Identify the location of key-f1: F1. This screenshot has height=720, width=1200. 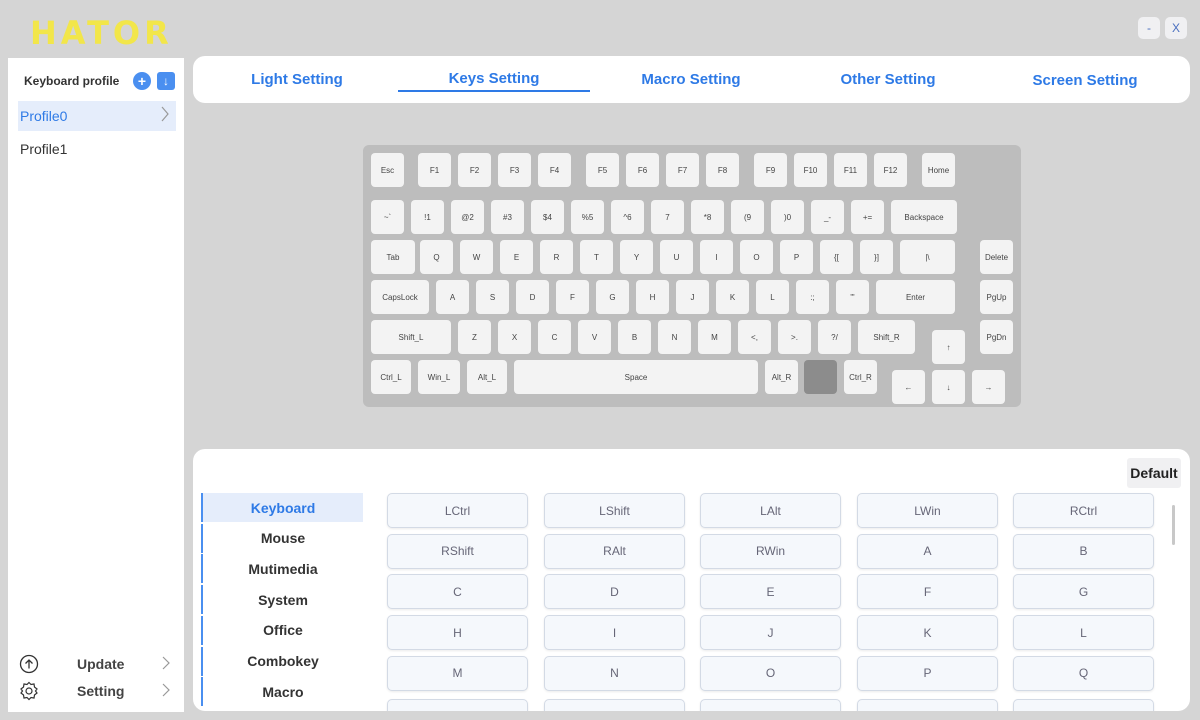
(434, 170).